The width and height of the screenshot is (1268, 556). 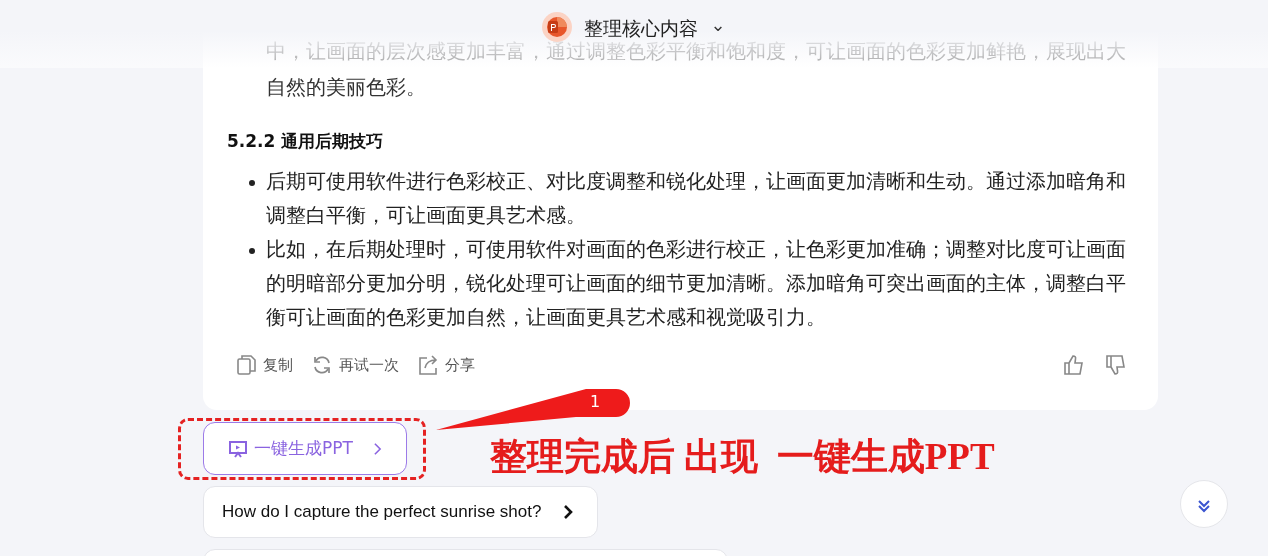 What do you see at coordinates (246, 365) in the screenshot?
I see `copy-icon` at bounding box center [246, 365].